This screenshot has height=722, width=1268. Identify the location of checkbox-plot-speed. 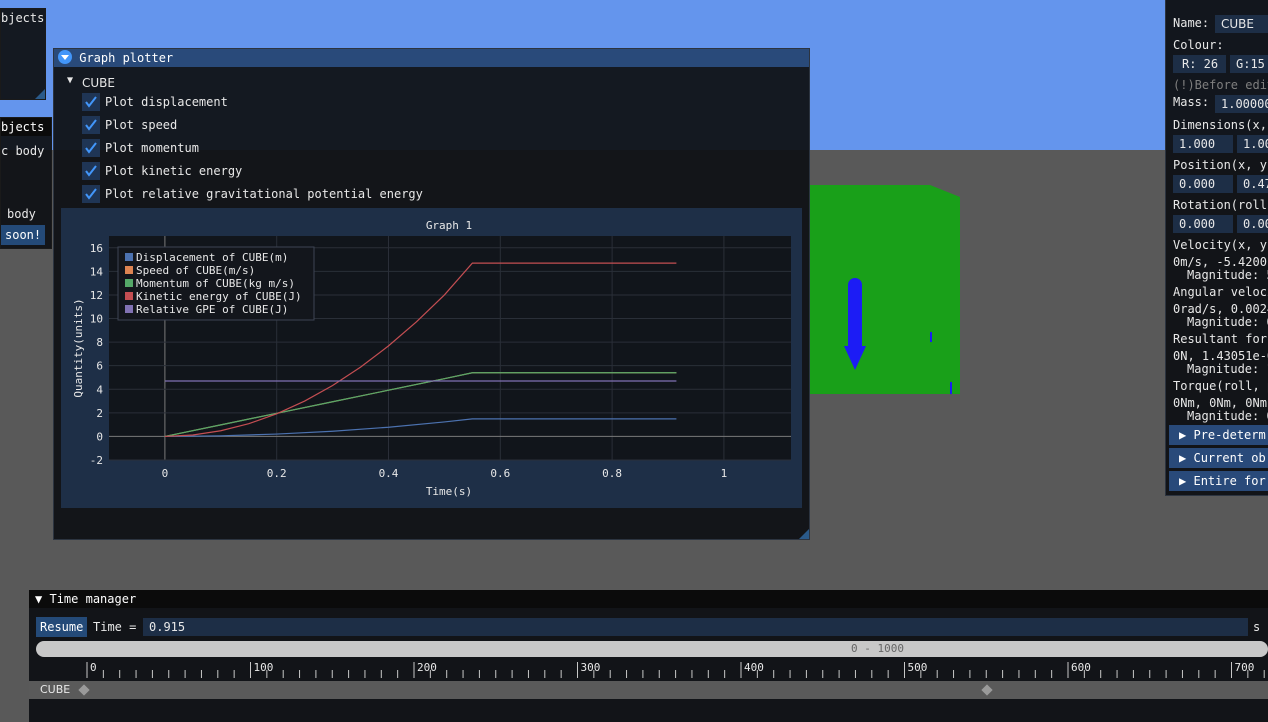
(91, 125).